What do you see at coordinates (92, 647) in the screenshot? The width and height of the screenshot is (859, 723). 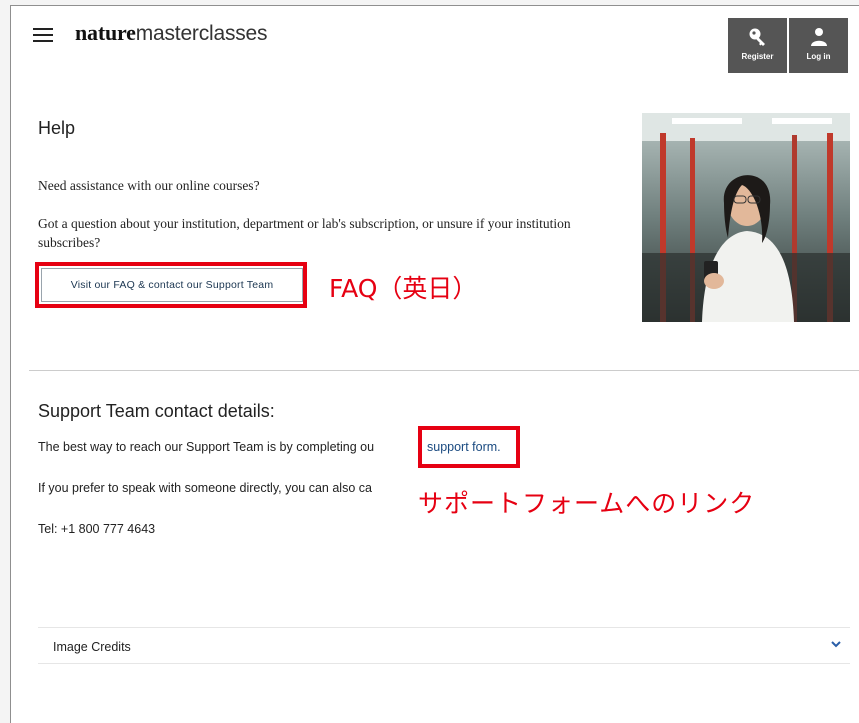 I see `image-credits-label: Image Credits` at bounding box center [92, 647].